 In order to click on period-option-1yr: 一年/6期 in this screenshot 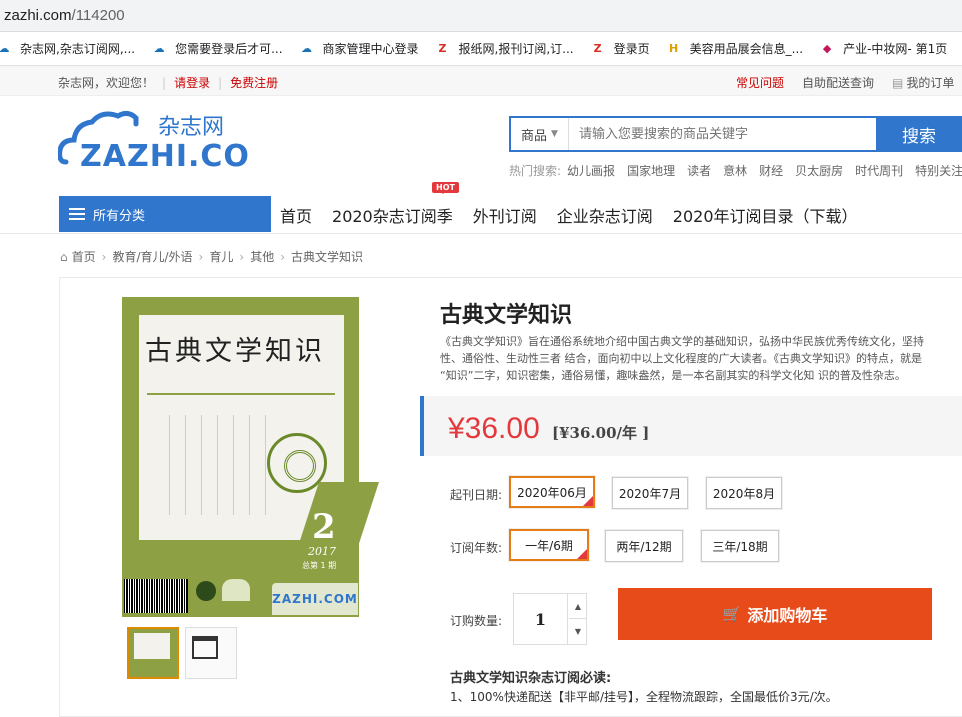, I will do `click(549, 545)`.